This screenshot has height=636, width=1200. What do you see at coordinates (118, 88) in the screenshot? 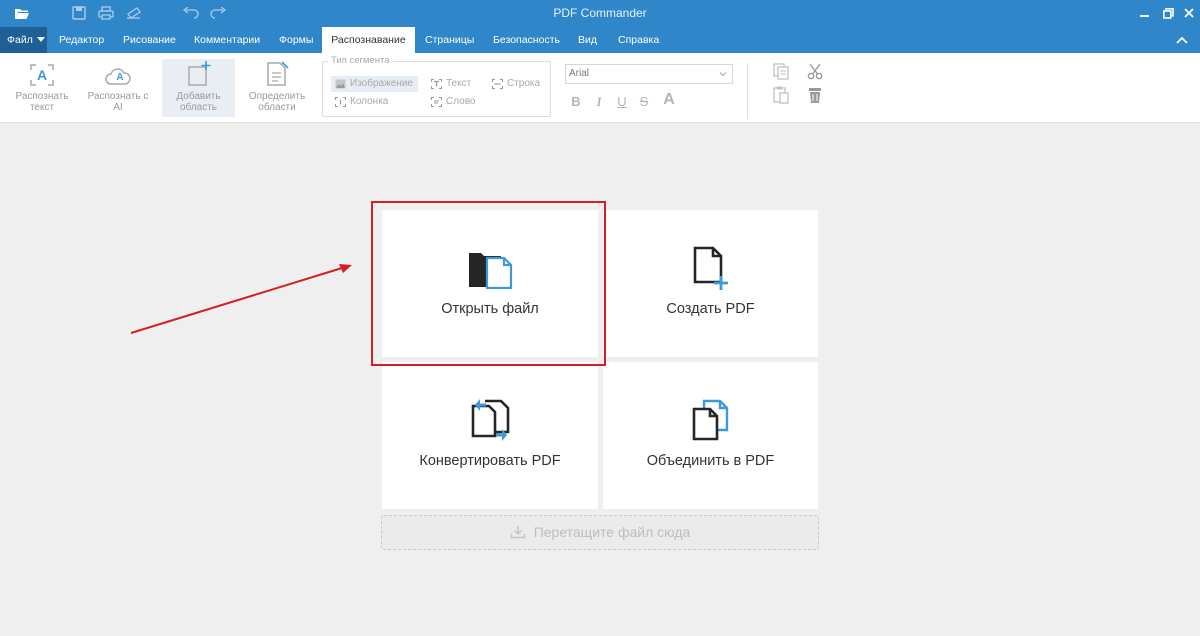
I see `recognize-ai-button: A Распознать с AI` at bounding box center [118, 88].